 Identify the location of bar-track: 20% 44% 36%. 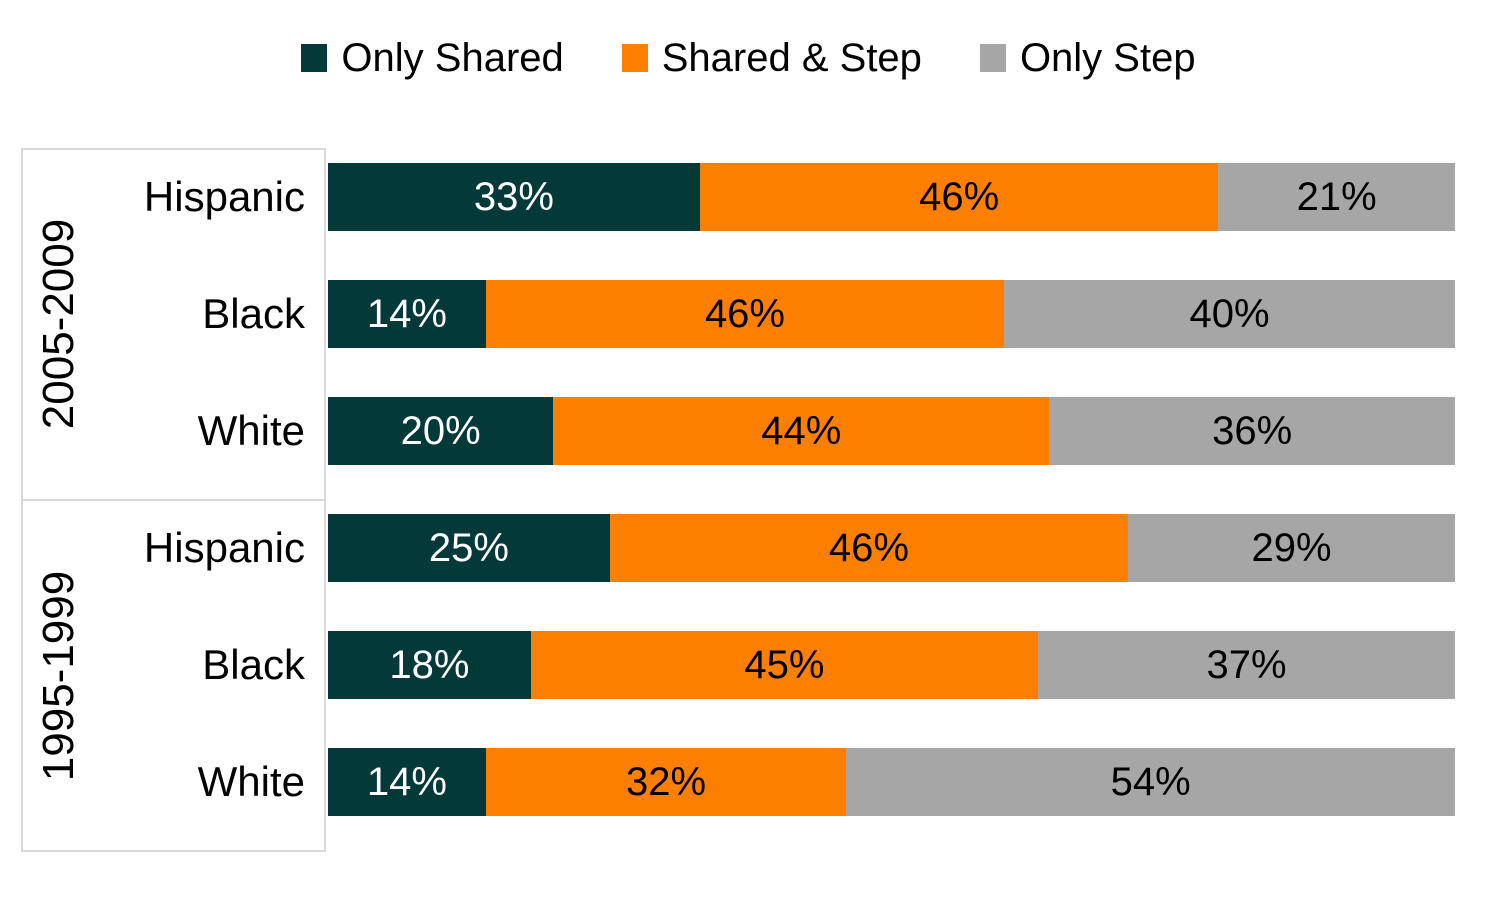
(891, 431).